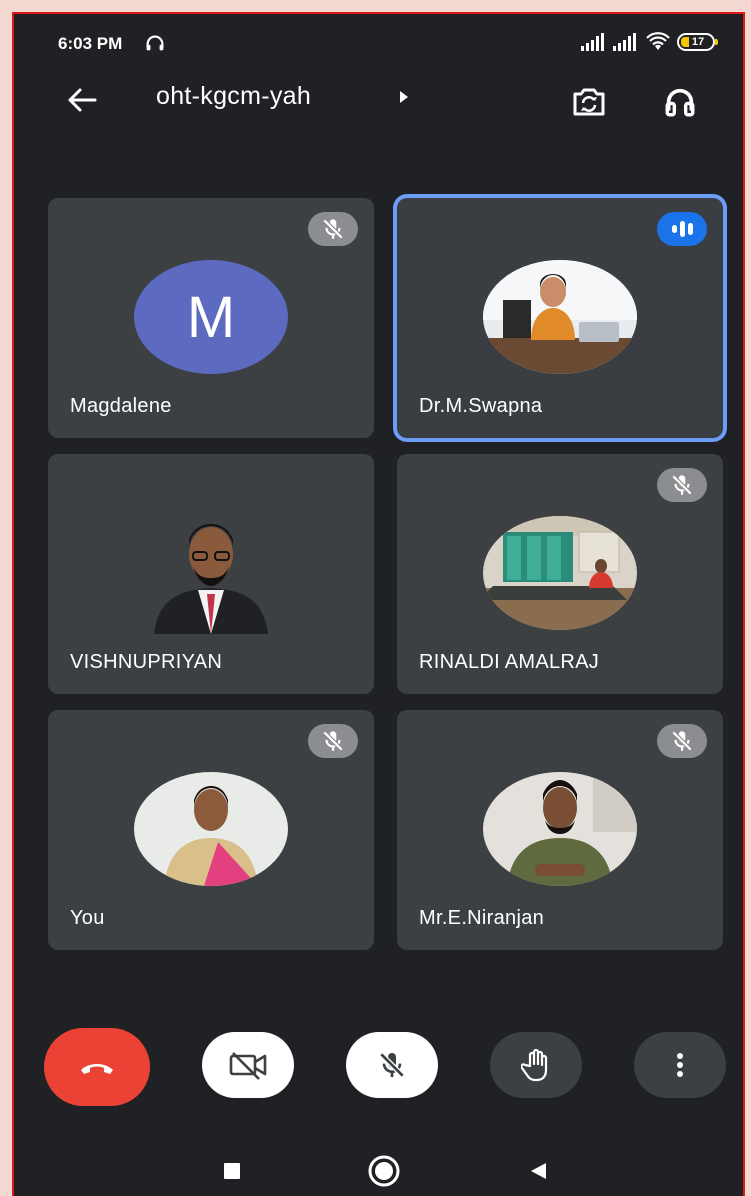 The image size is (751, 1196). I want to click on participant-name: RINALDI AMALRAJ, so click(509, 662).